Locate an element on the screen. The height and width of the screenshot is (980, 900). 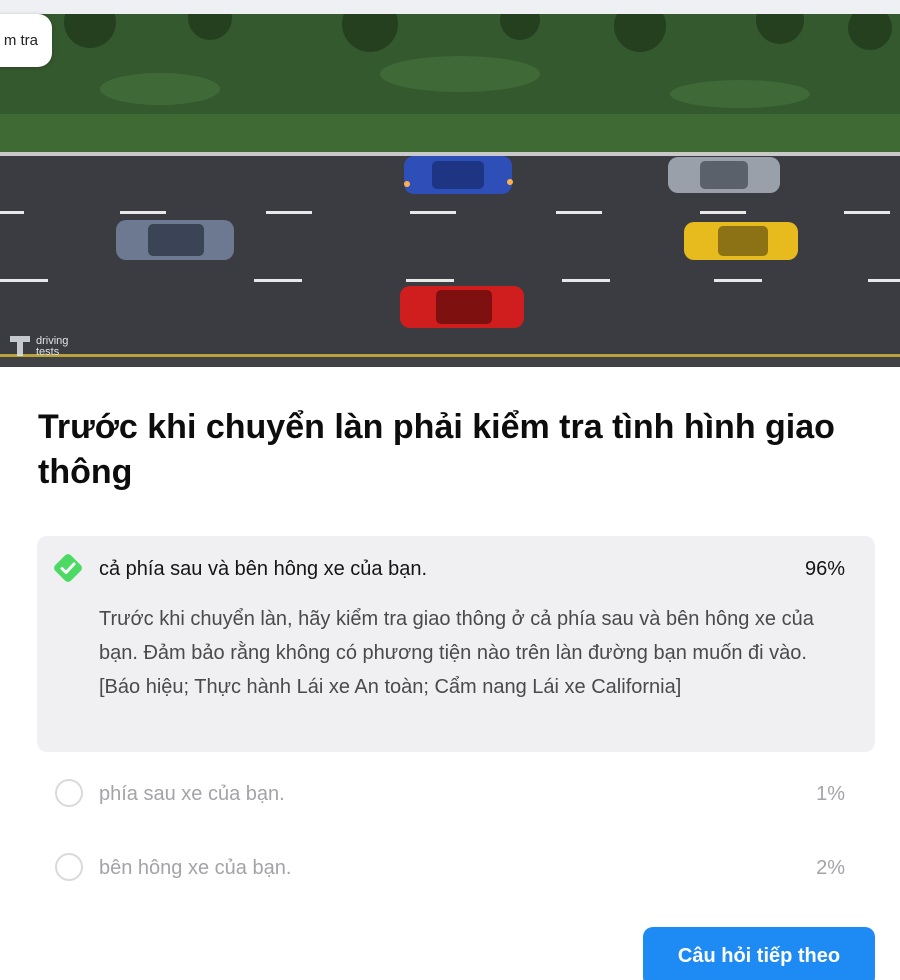
car-yellow is located at coordinates (741, 241).